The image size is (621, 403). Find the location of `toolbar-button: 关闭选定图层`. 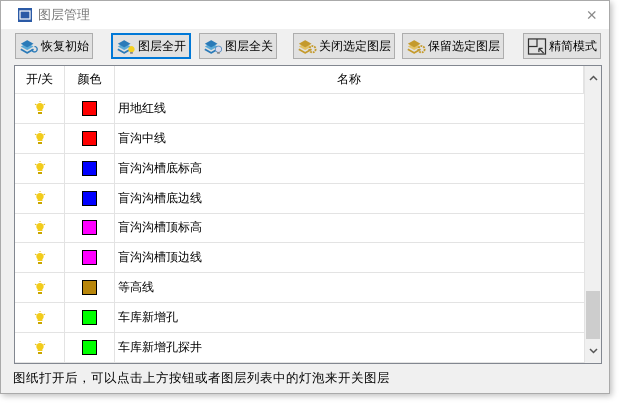

toolbar-button: 关闭选定图层 is located at coordinates (344, 46).